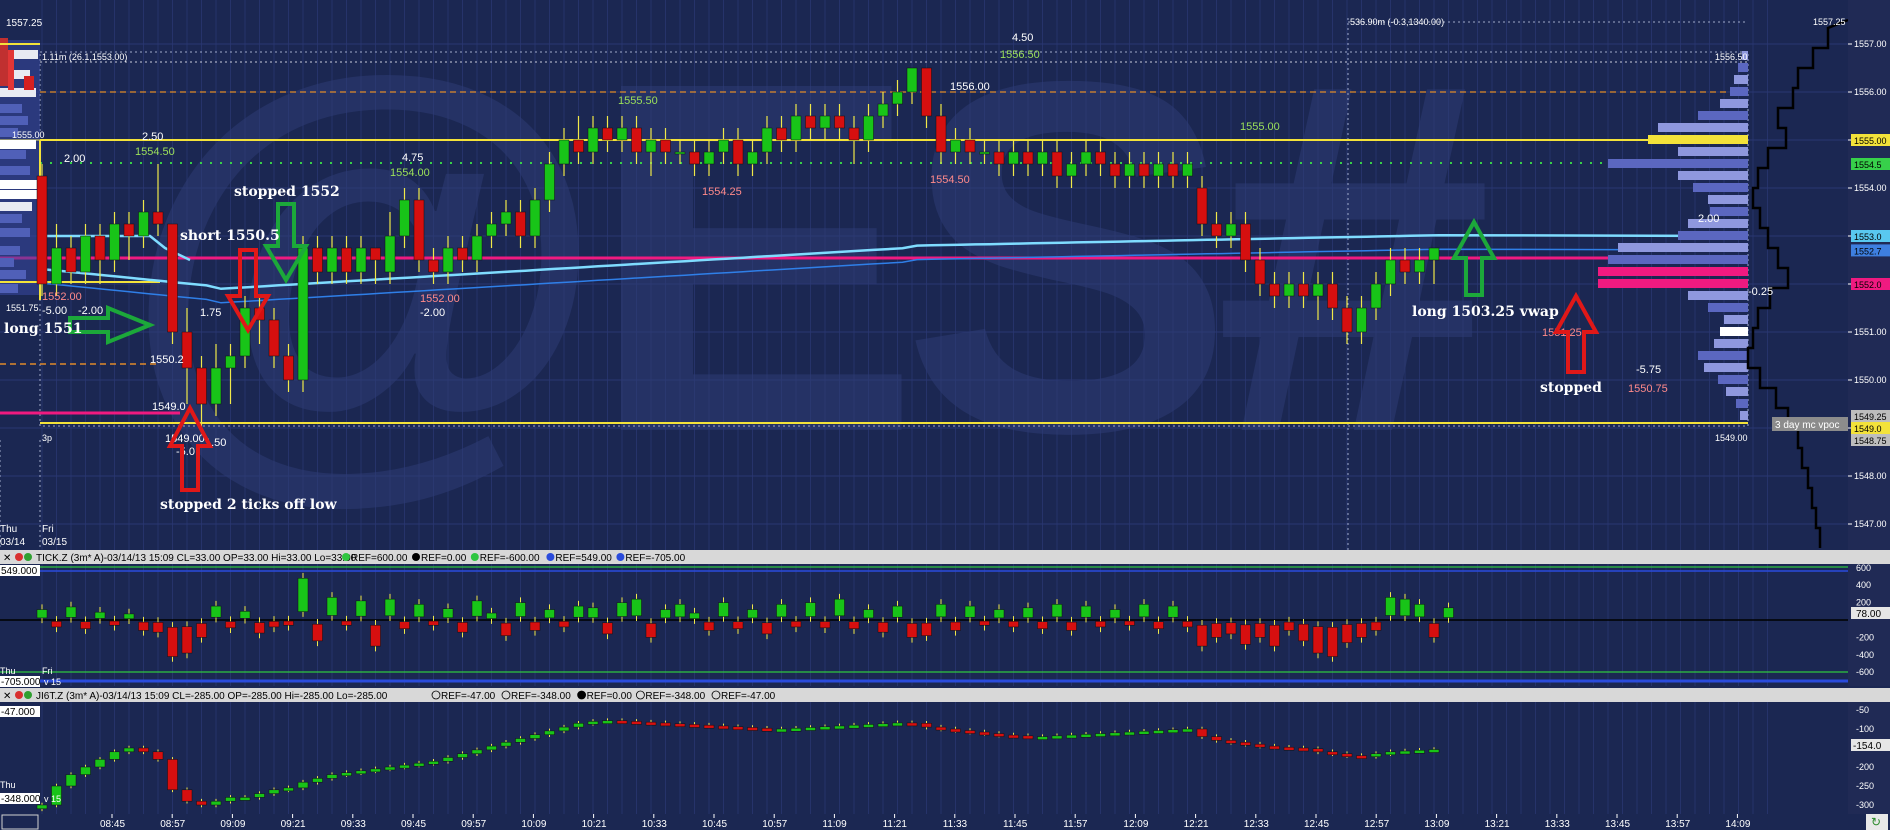  I want to click on time-label: 14:09, so click(1737, 824).